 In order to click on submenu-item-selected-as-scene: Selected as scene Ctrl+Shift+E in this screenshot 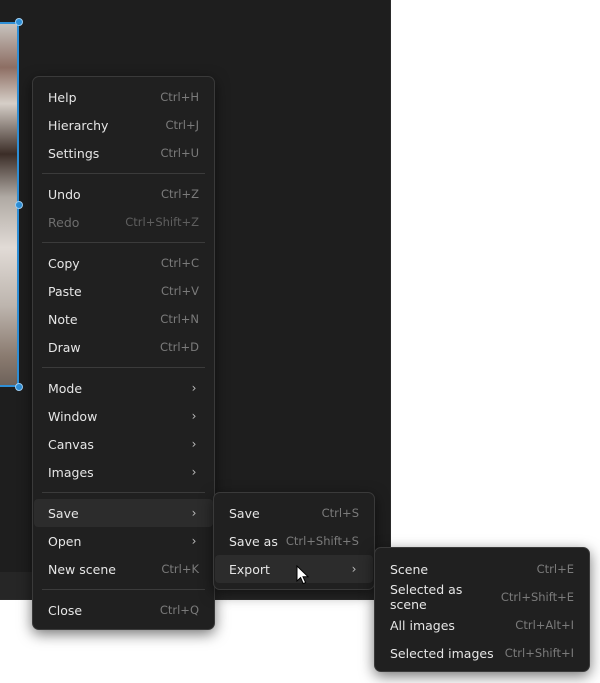, I will do `click(482, 597)`.